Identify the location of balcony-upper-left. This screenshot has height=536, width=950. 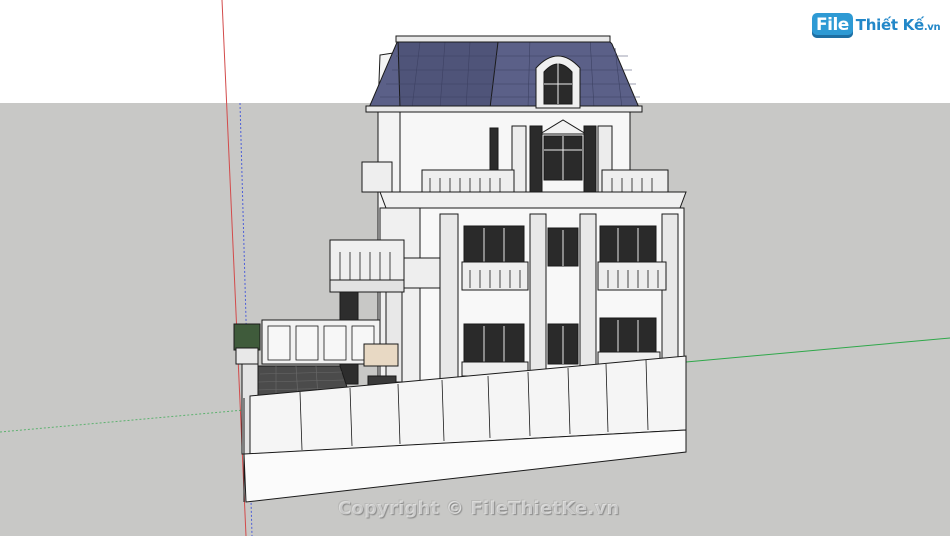
(377, 177).